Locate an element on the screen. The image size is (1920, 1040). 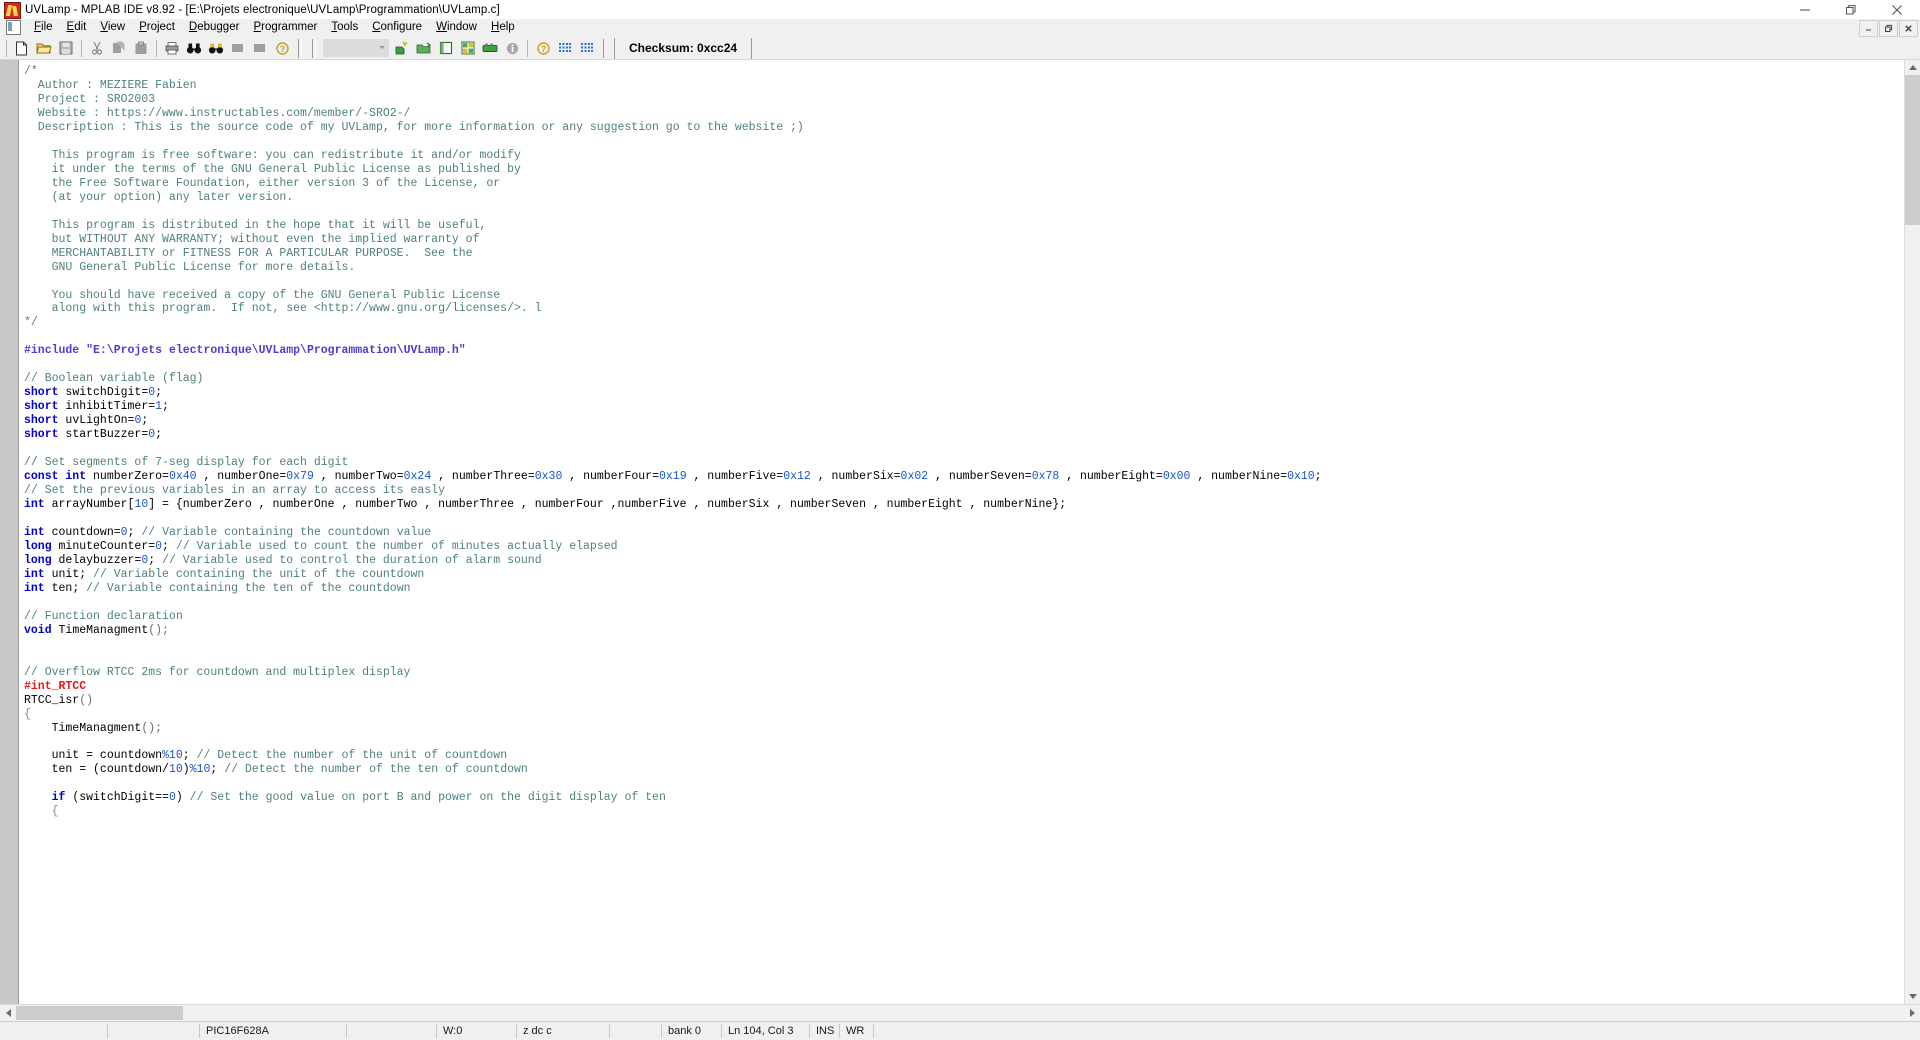
make-project-icon is located at coordinates (424, 48).